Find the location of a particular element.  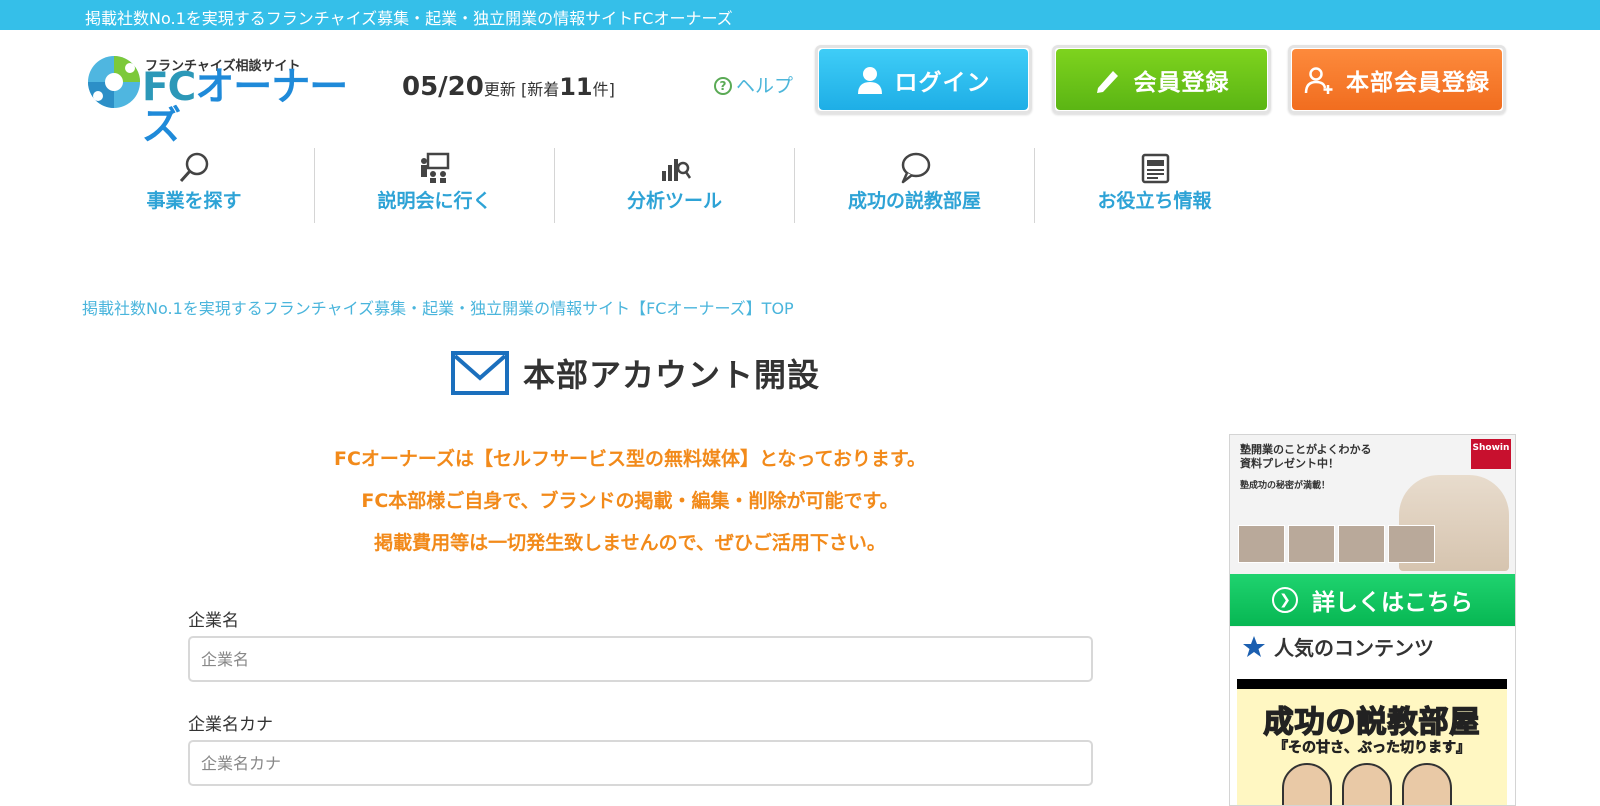

login-button: ログイン is located at coordinates (923, 79).